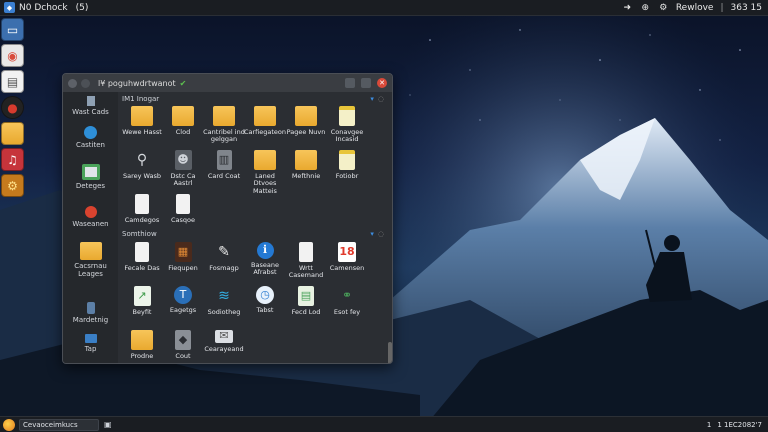 Image resolution: width=768 pixels, height=432 pixels. I want to click on file-item: Laned Dtvoes Matteis, so click(265, 172).